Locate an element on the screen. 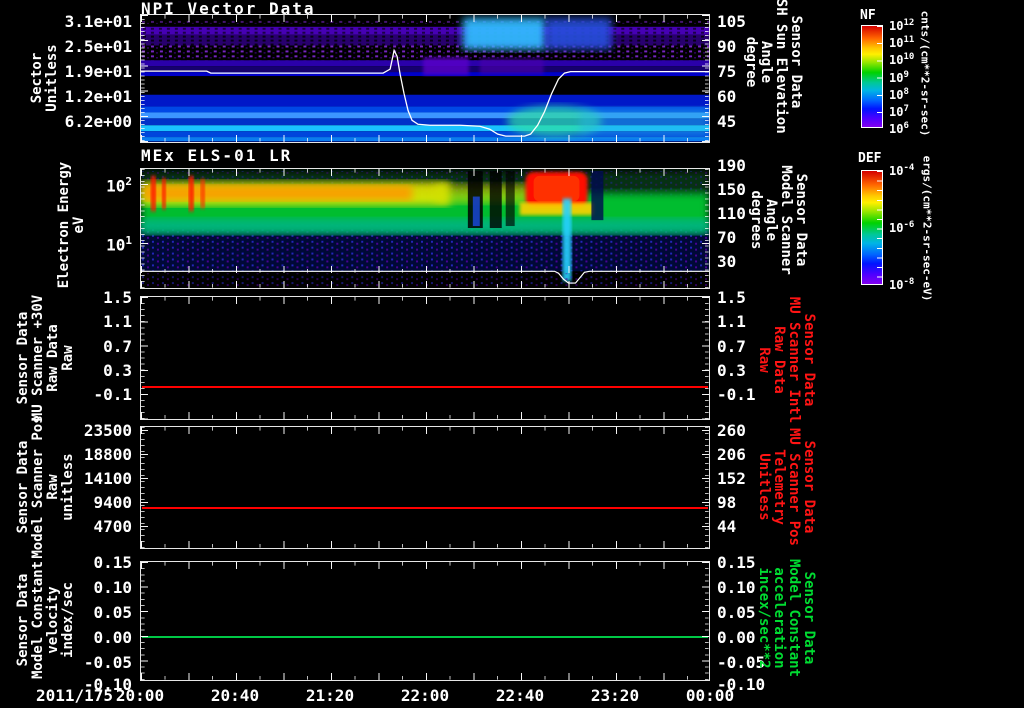 The height and width of the screenshot is (708, 1024). colorbar-def-units: ergs/(cm**2-sr-sec-eV) is located at coordinates (927, 229).